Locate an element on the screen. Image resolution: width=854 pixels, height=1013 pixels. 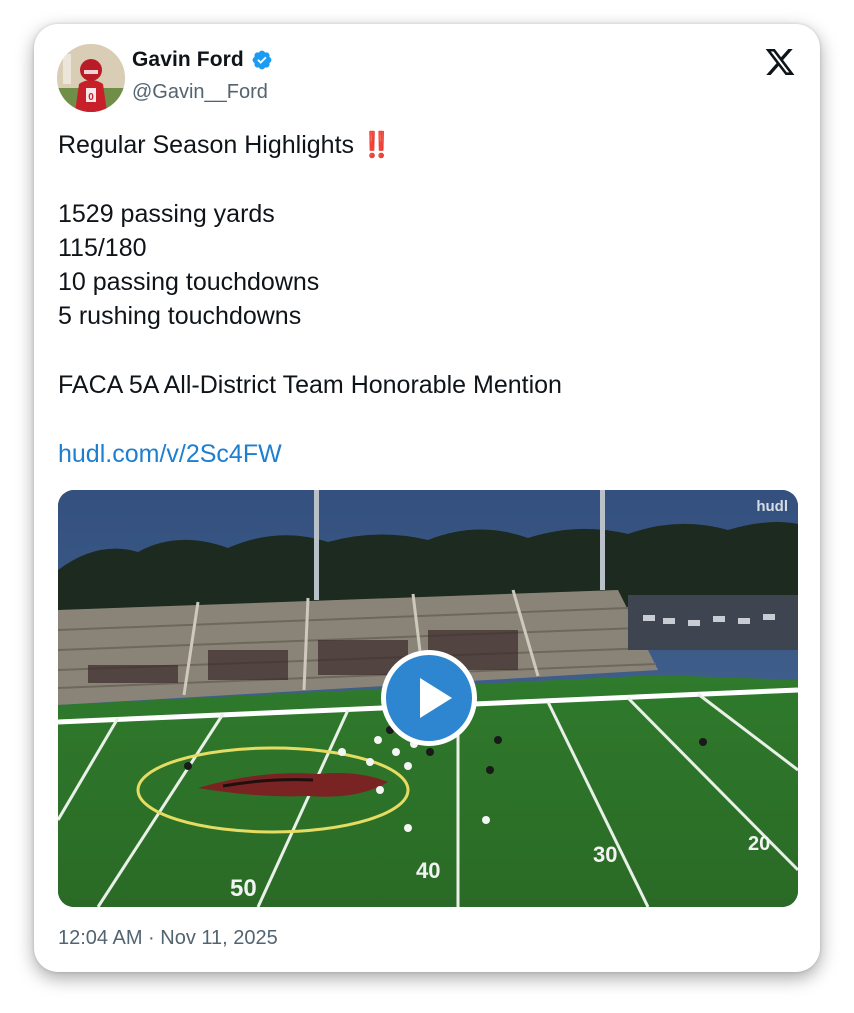
post-timestamp: 12:04 AM · Nov 11, 2025 is located at coordinates (168, 938).